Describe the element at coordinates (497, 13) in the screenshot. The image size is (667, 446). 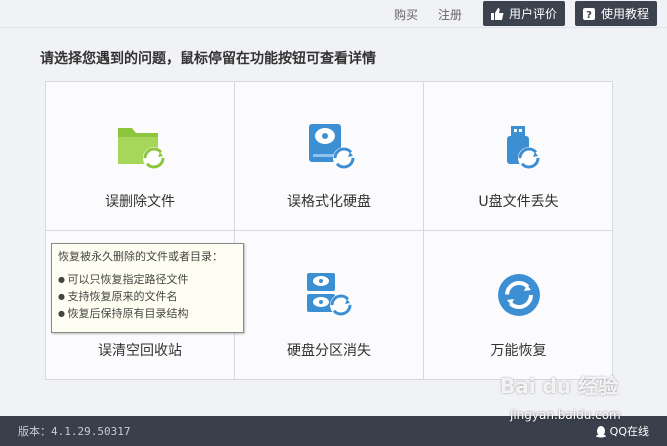
I see `thumbs-up-icon` at that location.